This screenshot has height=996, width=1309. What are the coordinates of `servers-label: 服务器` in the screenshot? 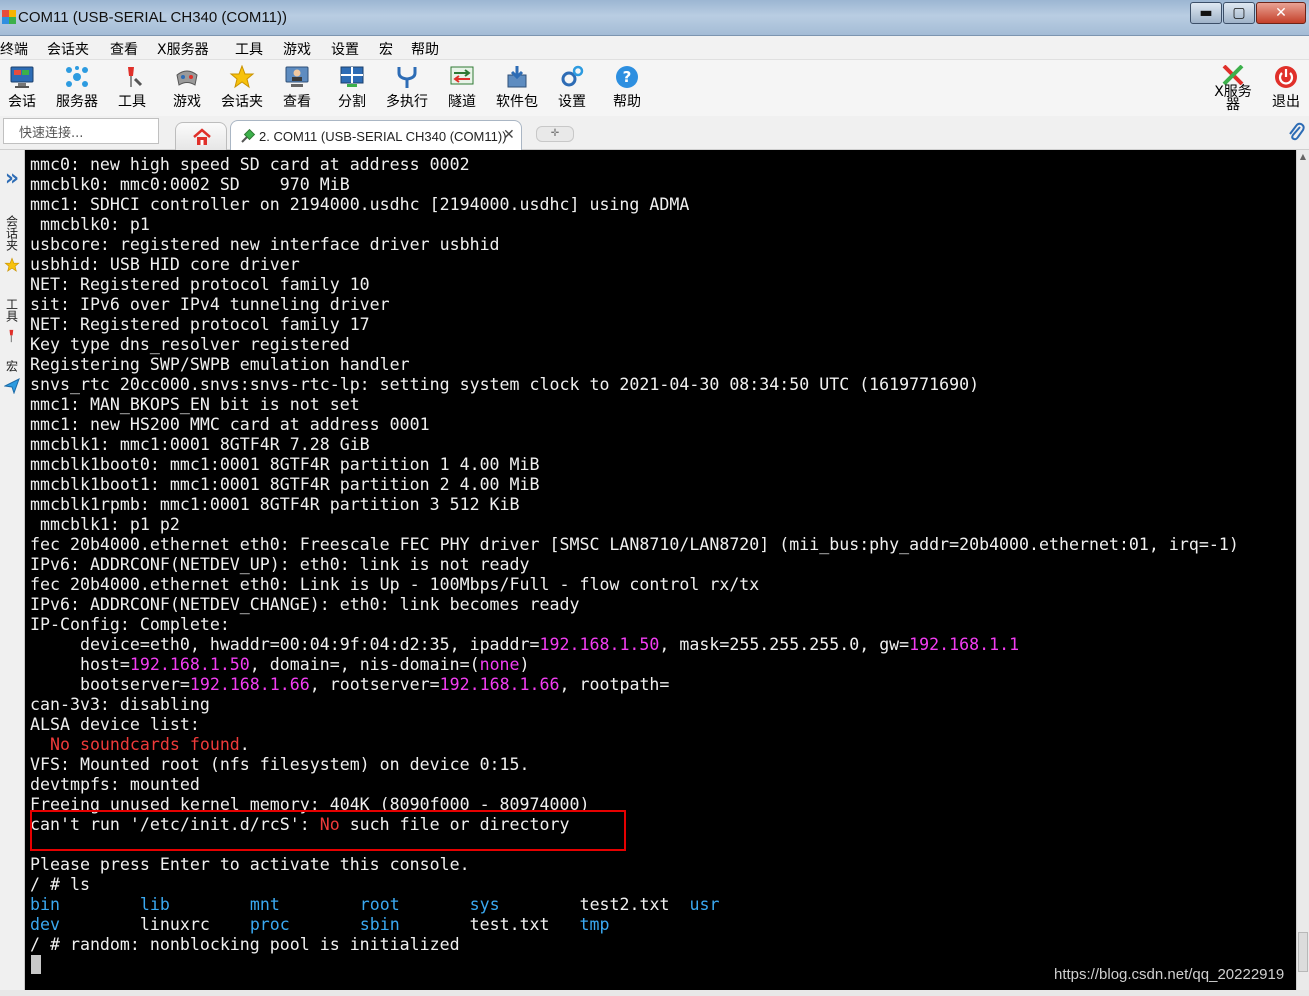 It's located at (77, 102).